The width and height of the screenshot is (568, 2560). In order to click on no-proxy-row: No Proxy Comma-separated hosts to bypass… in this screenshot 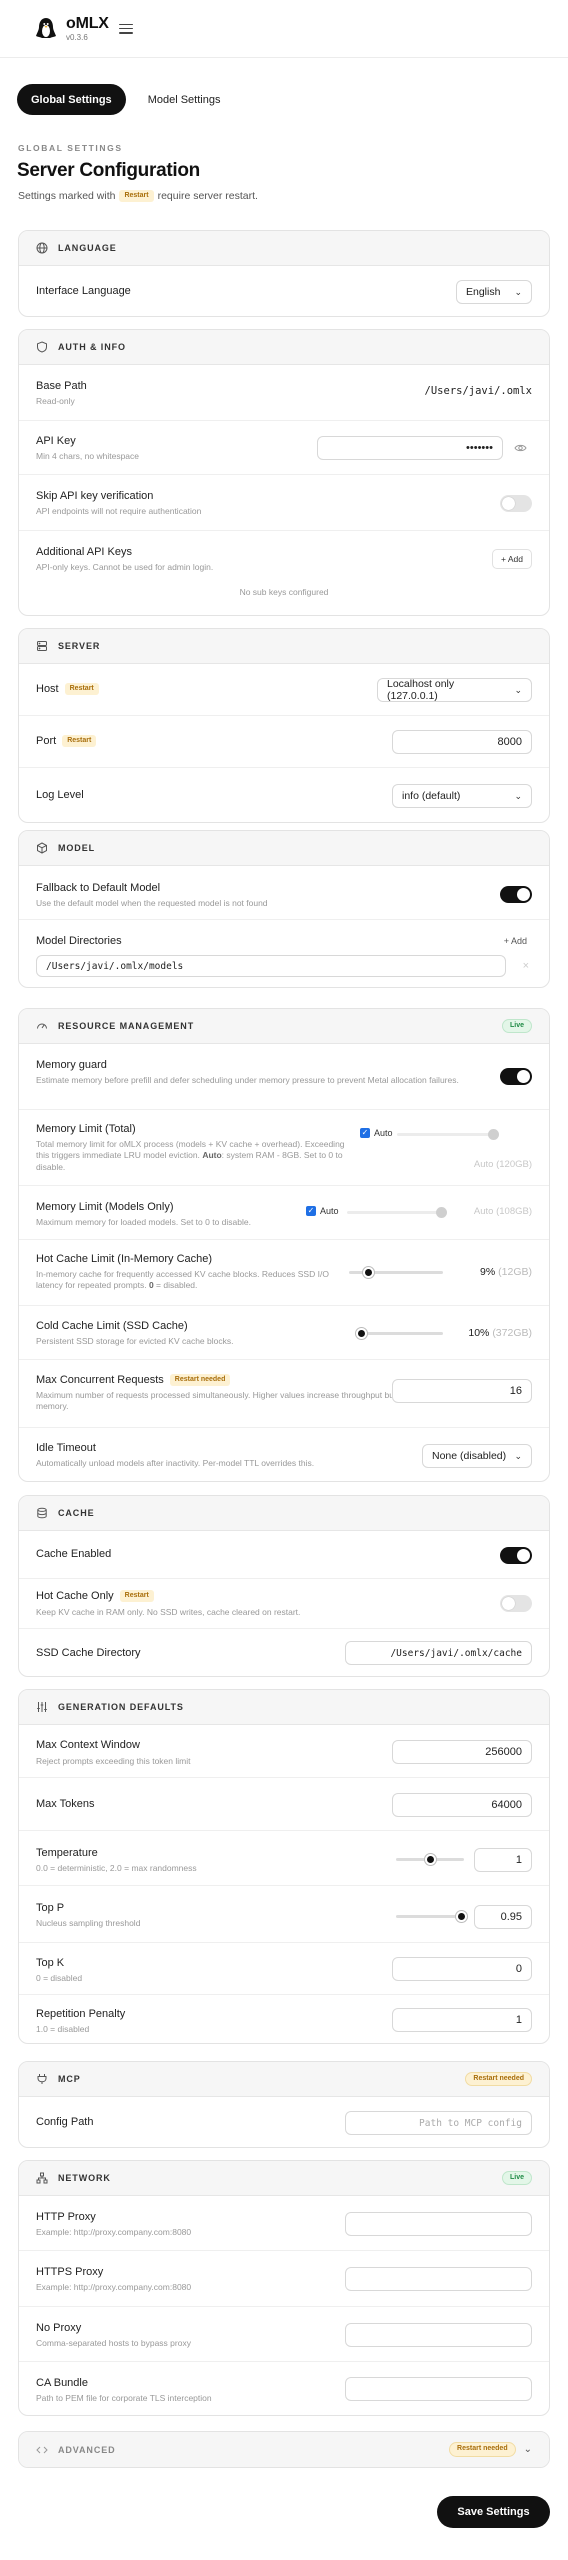, I will do `click(284, 2334)`.